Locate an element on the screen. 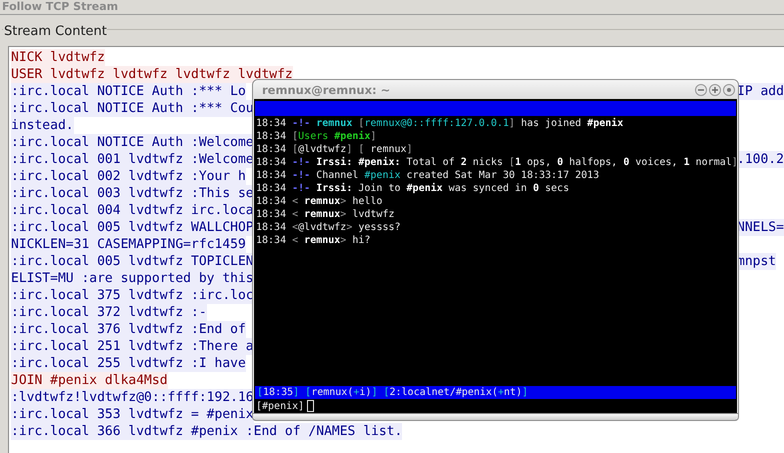 The width and height of the screenshot is (784, 453). status-bar: [18:35] [remnux(+i)] [2:localnet/#penix(+nt)] is located at coordinates (495, 392).